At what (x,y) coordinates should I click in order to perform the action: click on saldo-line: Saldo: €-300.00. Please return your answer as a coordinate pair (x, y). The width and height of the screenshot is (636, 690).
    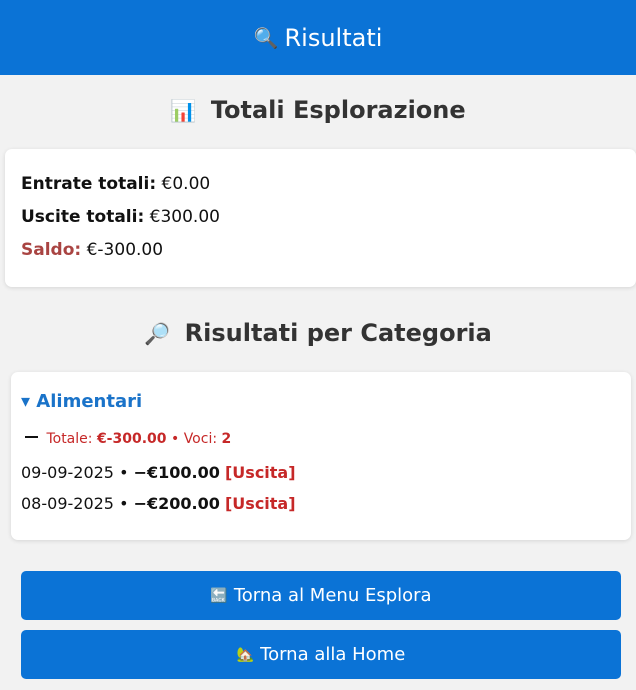
    Looking at the image, I should click on (92, 250).